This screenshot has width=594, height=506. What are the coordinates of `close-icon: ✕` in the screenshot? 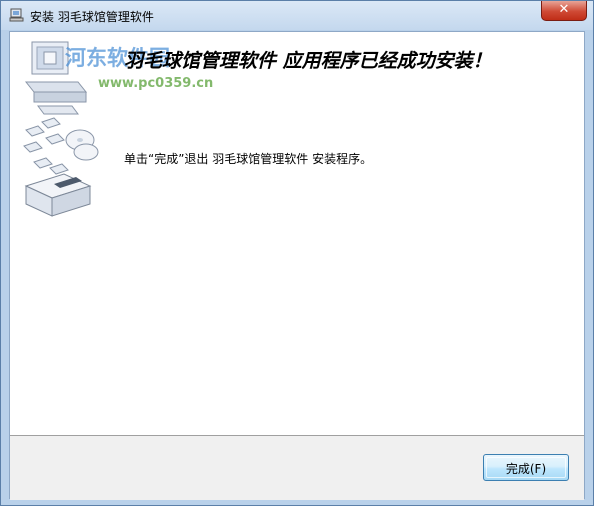 It's located at (564, 9).